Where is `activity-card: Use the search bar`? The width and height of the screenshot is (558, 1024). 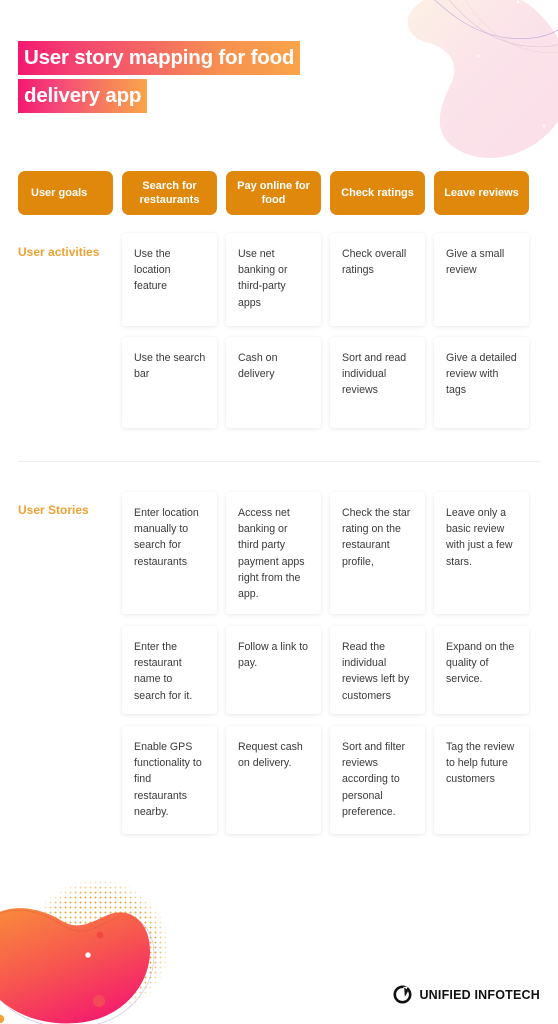
activity-card: Use the search bar is located at coordinates (169, 382).